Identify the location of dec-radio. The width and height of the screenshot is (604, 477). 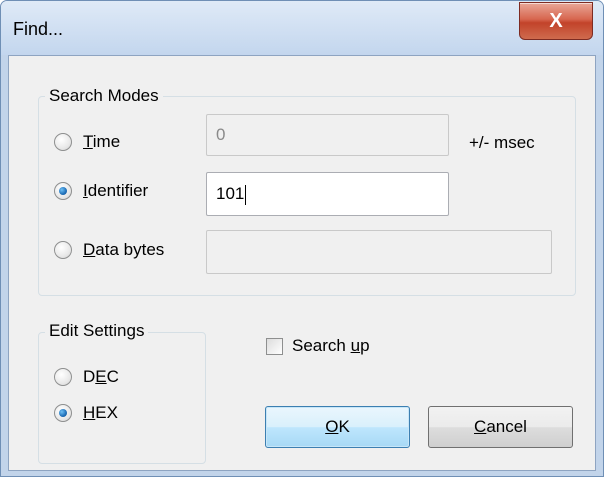
(63, 377).